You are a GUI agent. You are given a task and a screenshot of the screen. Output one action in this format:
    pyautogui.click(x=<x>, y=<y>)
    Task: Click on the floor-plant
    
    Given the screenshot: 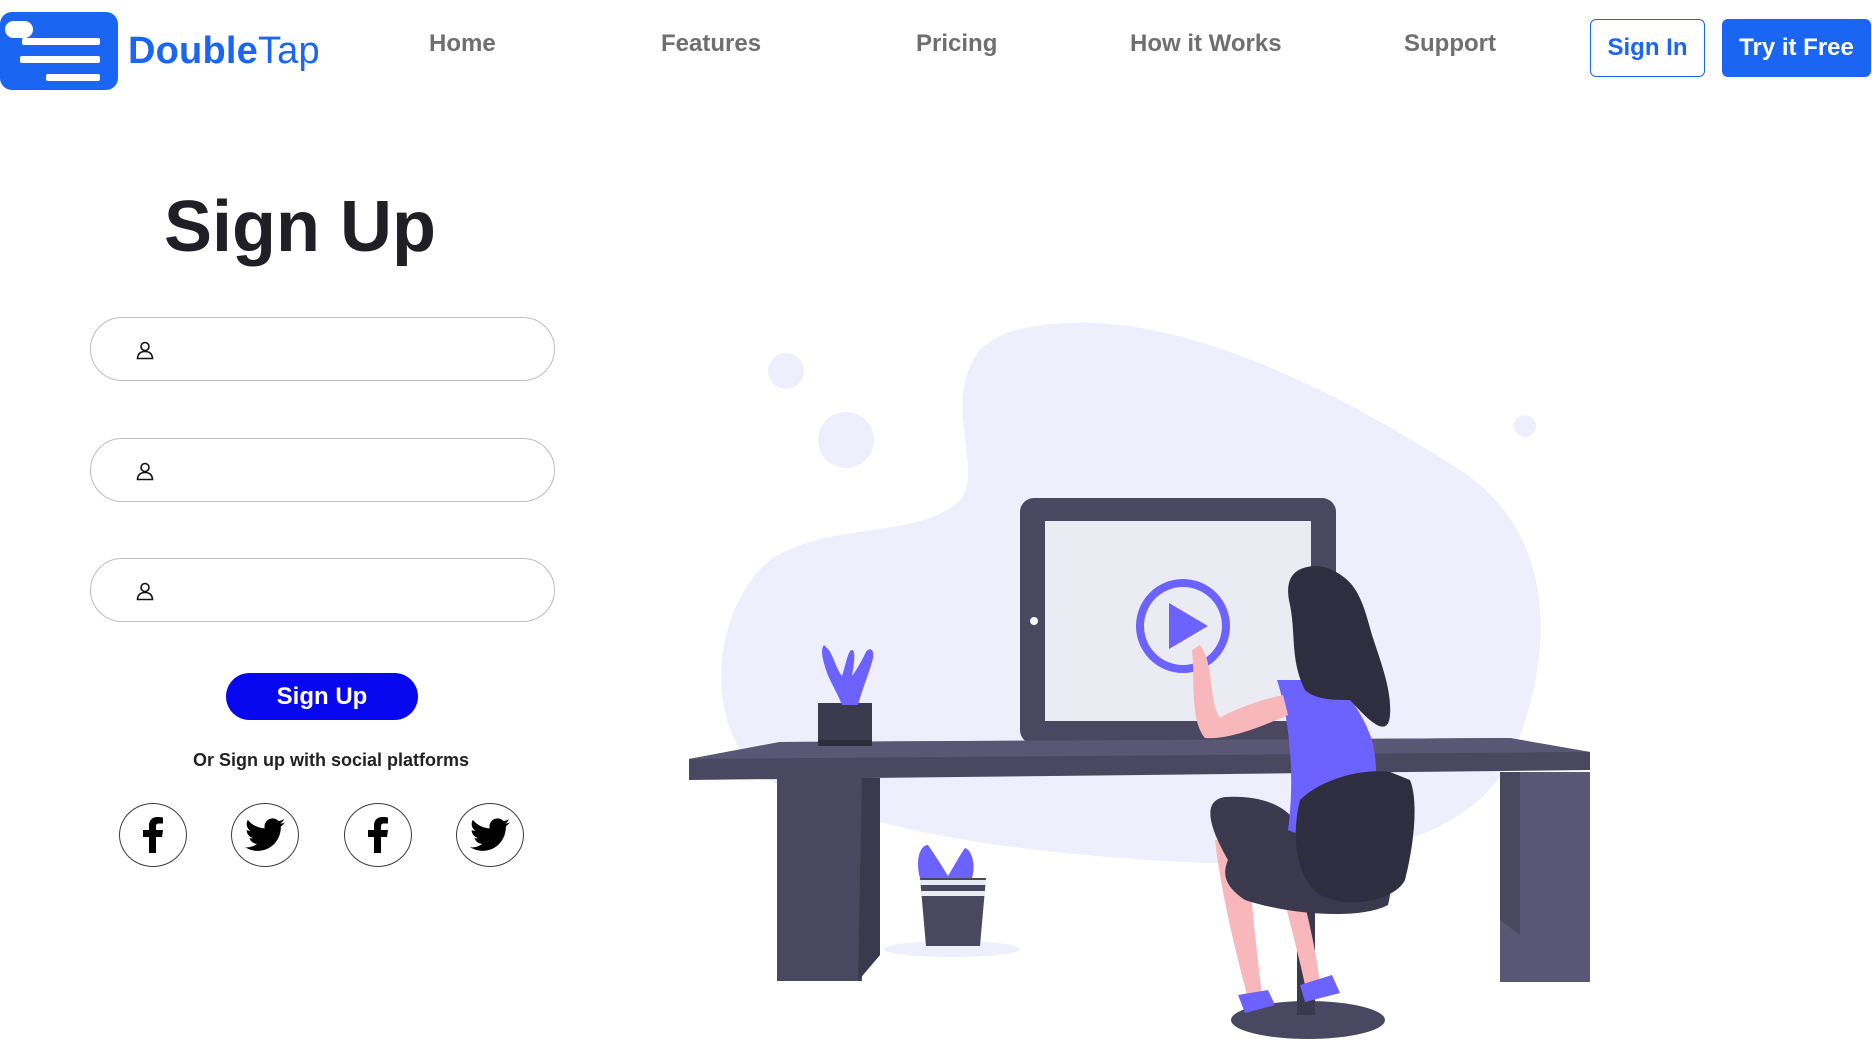 What is the action you would take?
    pyautogui.click(x=952, y=901)
    